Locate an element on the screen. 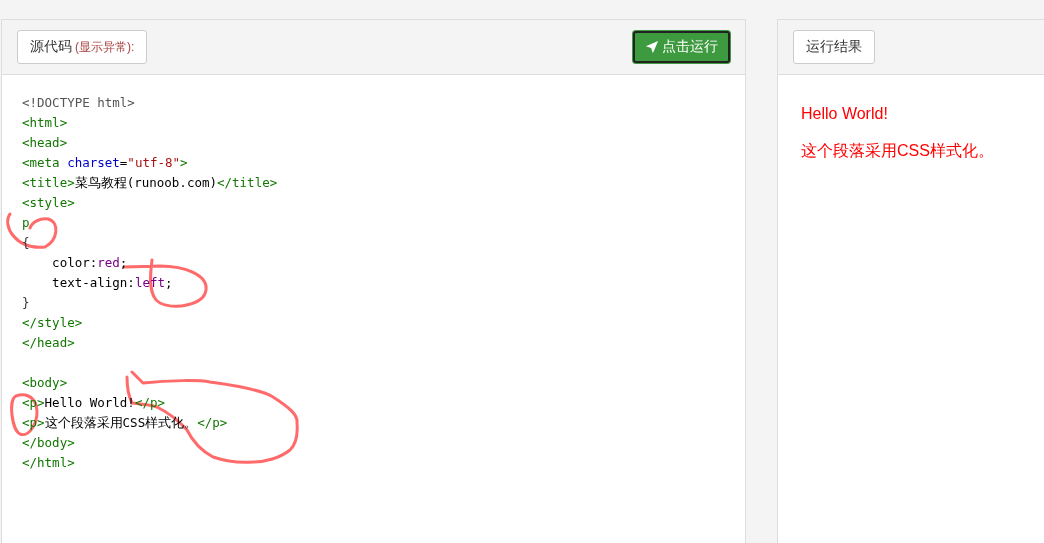 This screenshot has height=543, width=1044. code-line: </body> is located at coordinates (48, 443).